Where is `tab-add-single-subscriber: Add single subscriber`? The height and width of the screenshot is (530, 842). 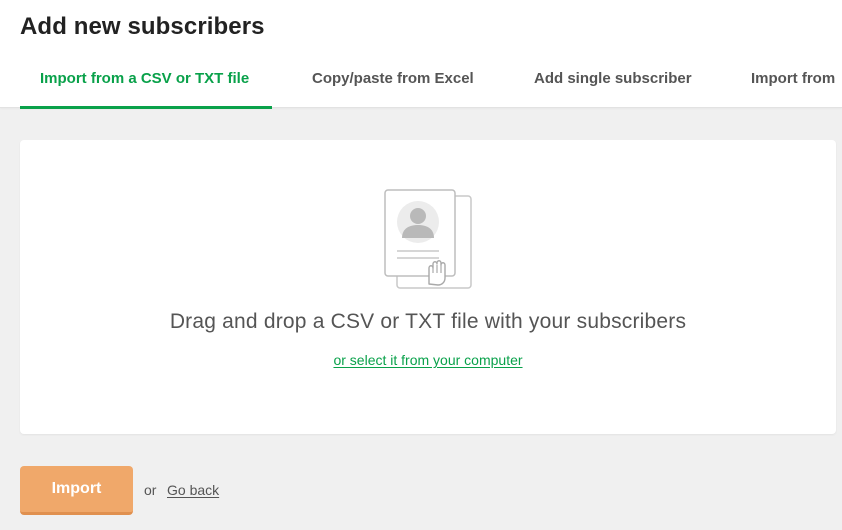 tab-add-single-subscriber: Add single subscriber is located at coordinates (613, 89).